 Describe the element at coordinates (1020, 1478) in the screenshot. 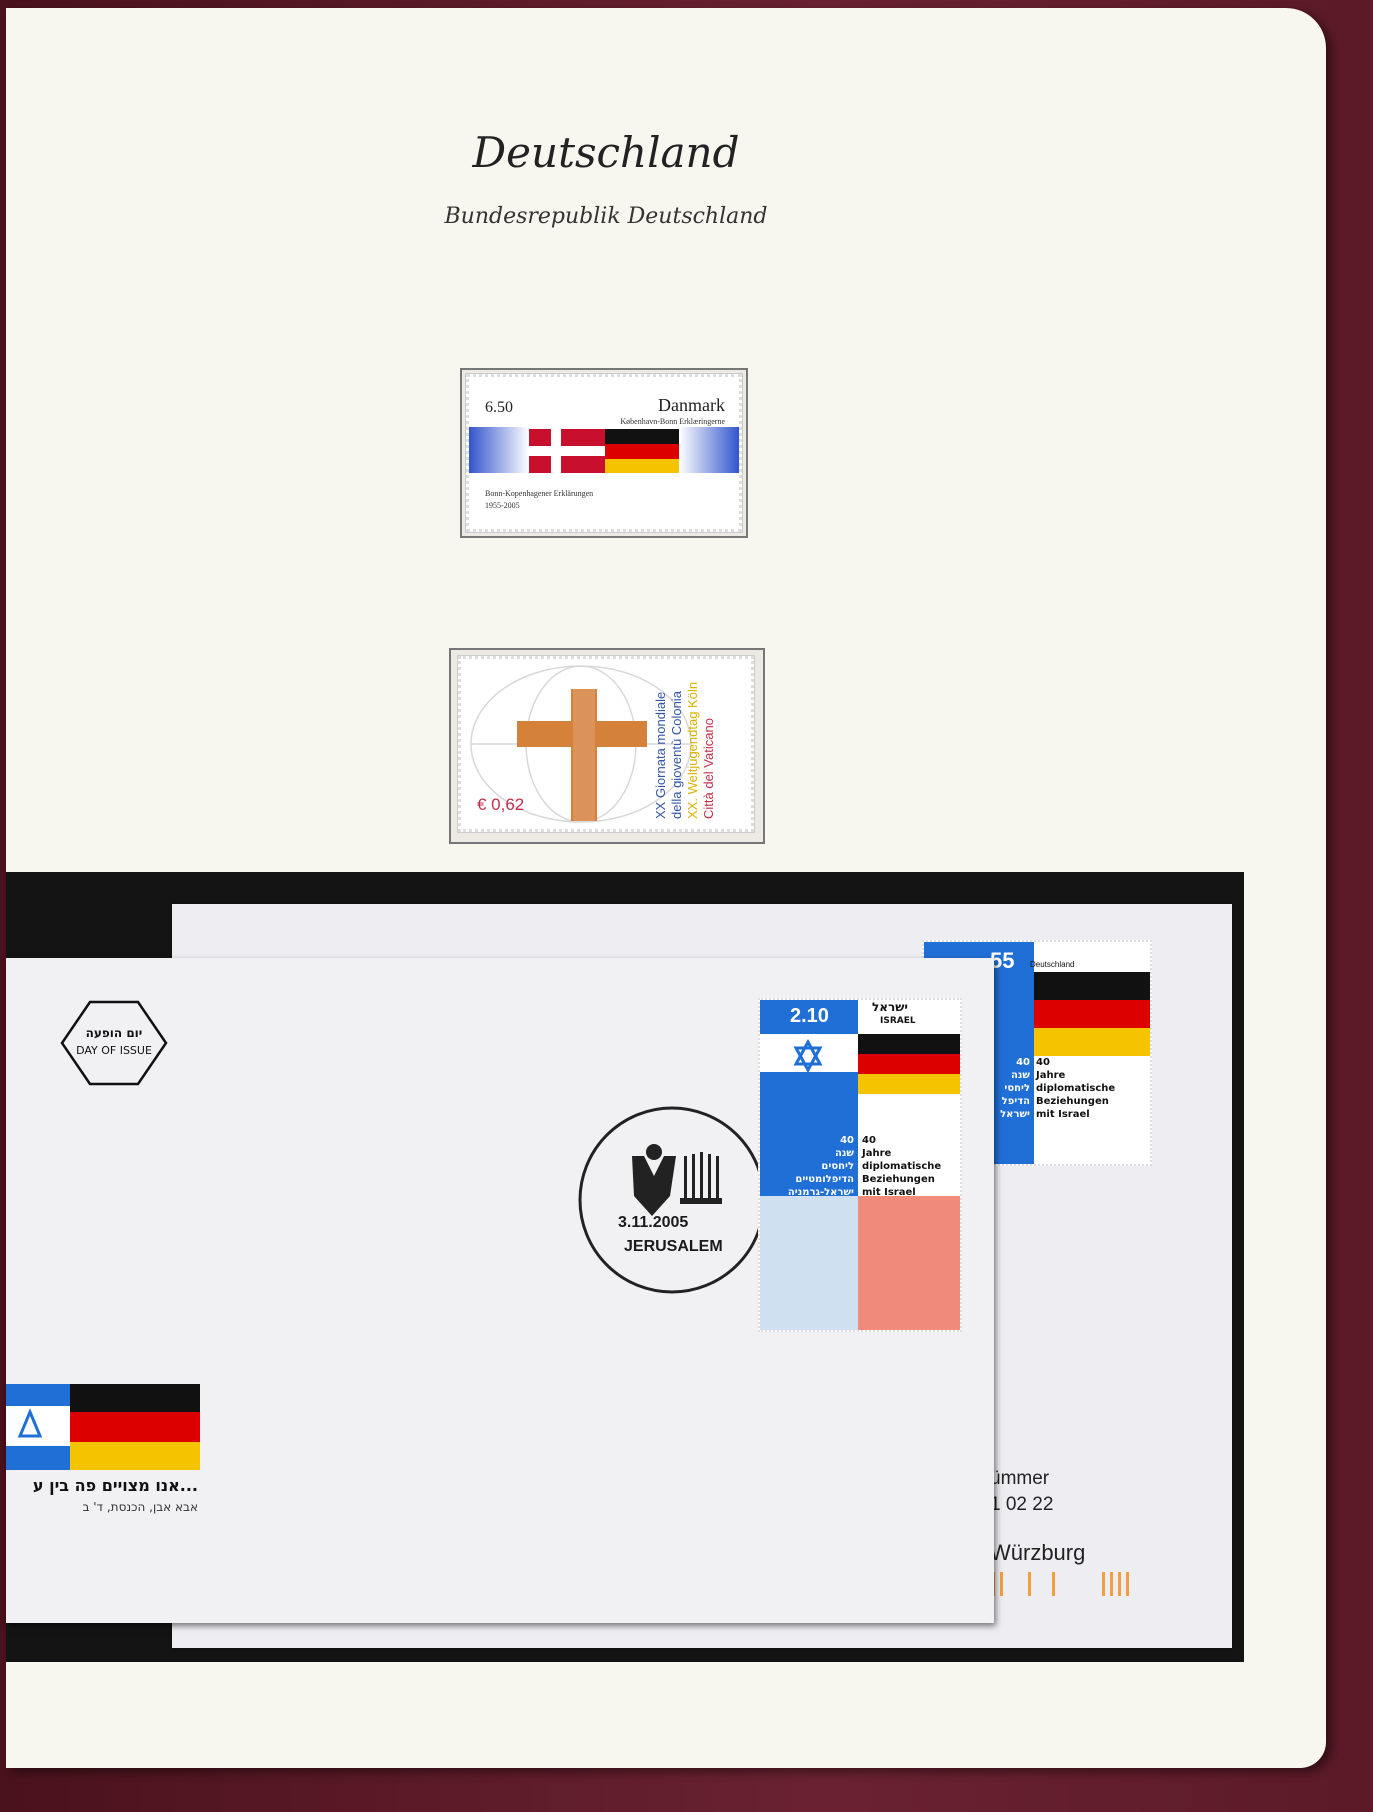

I see `back-address-line1: ümmer` at that location.